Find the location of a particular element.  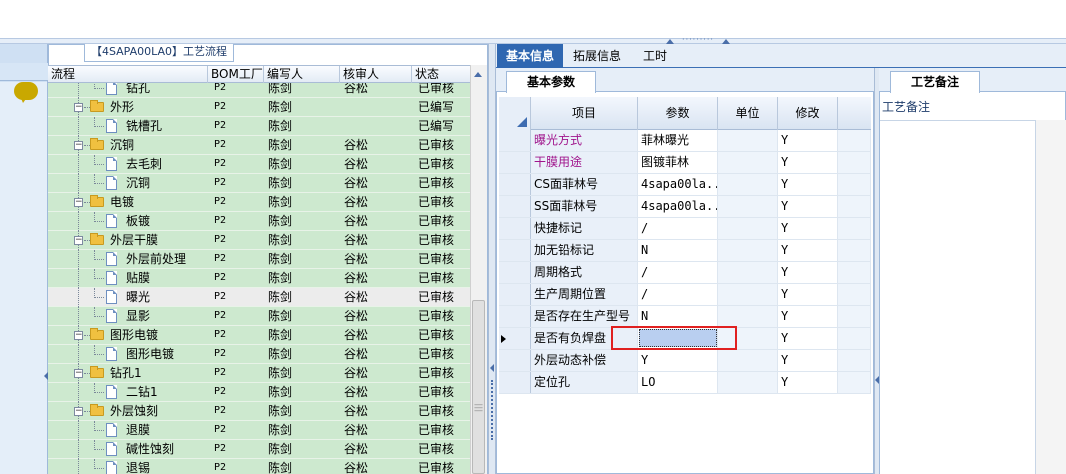

splitter-grip-icon is located at coordinates (492, 410).